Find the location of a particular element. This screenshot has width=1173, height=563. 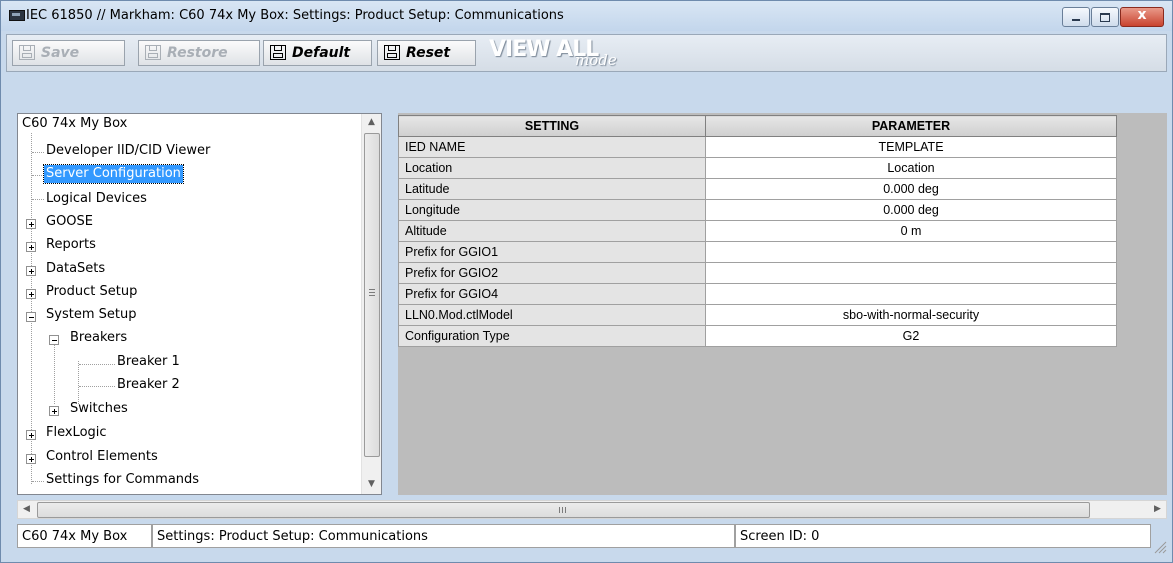

horizontal-scroll-thumb is located at coordinates (563, 510).